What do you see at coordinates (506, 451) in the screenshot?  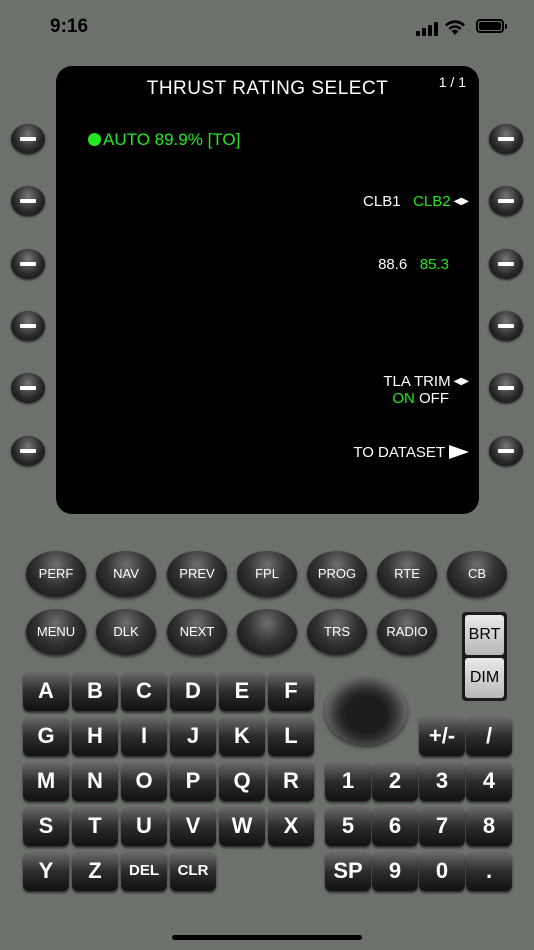 I see `lsk-6-right` at bounding box center [506, 451].